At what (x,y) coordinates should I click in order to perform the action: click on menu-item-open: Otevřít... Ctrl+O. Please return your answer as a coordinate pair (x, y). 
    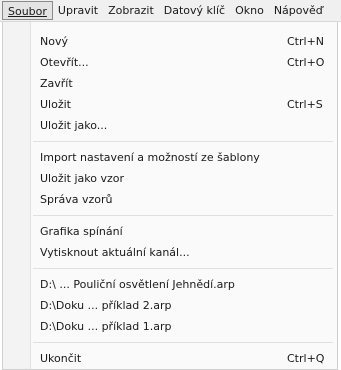
    Looking at the image, I should click on (185, 62).